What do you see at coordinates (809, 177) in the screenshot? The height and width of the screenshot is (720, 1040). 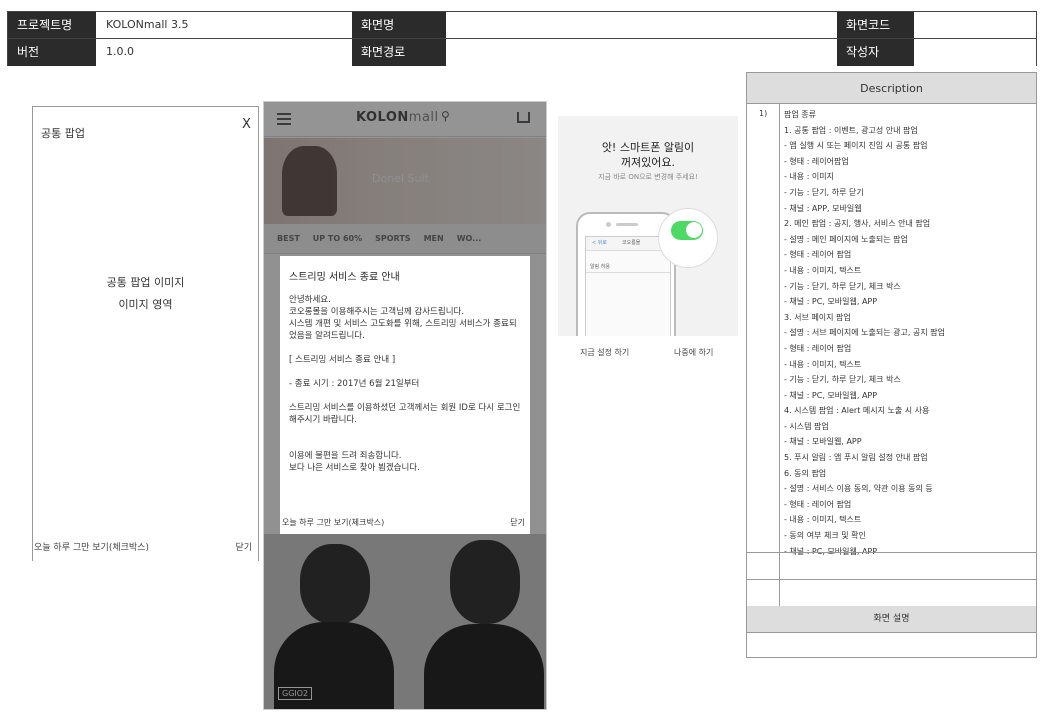 I see `description-line: - 내용 : 이미지` at bounding box center [809, 177].